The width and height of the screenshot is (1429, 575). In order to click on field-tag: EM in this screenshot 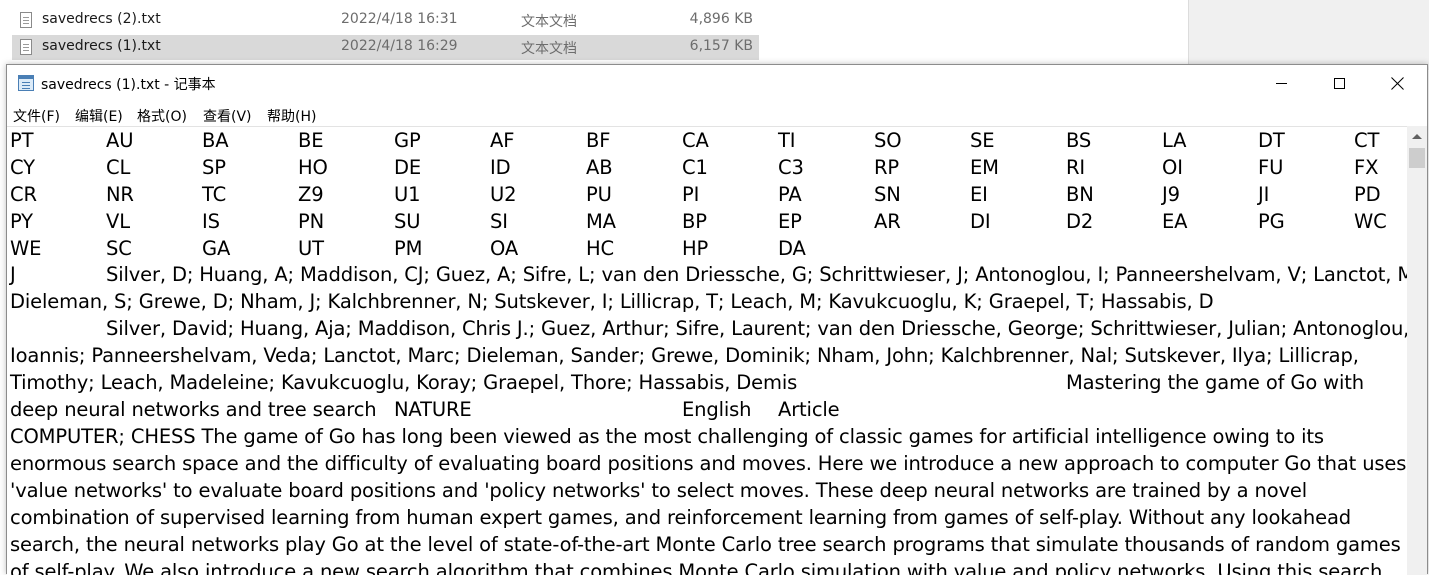, I will do `click(984, 167)`.